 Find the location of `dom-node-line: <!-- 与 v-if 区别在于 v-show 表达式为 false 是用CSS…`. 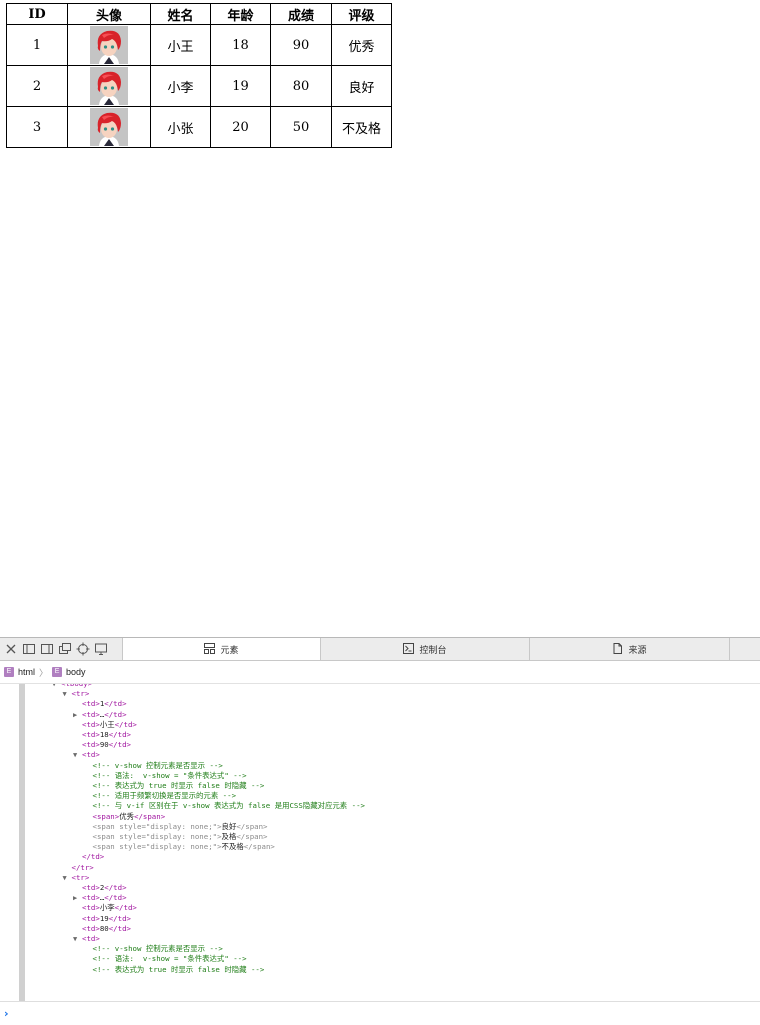

dom-node-line: <!-- 与 v-if 区别在于 v-show 表达式为 false 是用CSS… is located at coordinates (224, 806).